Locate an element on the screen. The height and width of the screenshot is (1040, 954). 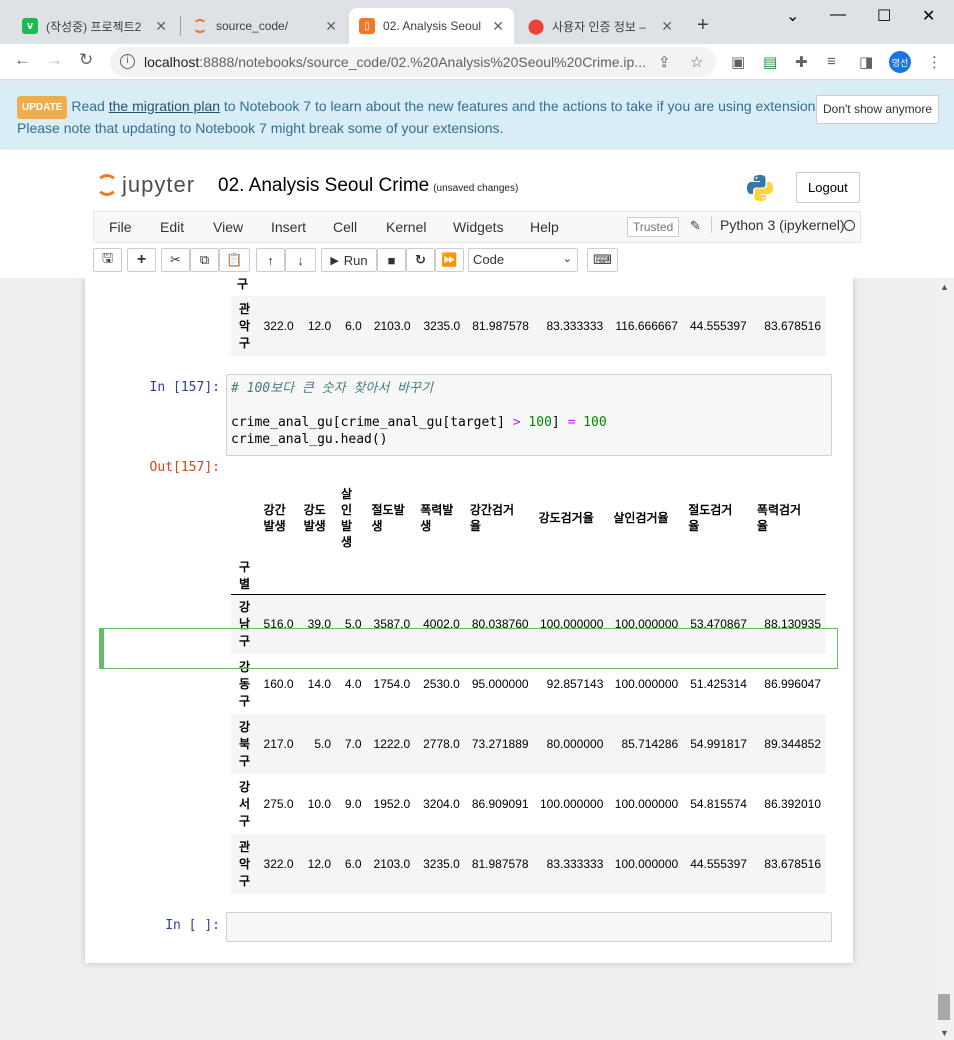
tab-title: 02. Analysis Seoul is located at coordinates (432, 26).